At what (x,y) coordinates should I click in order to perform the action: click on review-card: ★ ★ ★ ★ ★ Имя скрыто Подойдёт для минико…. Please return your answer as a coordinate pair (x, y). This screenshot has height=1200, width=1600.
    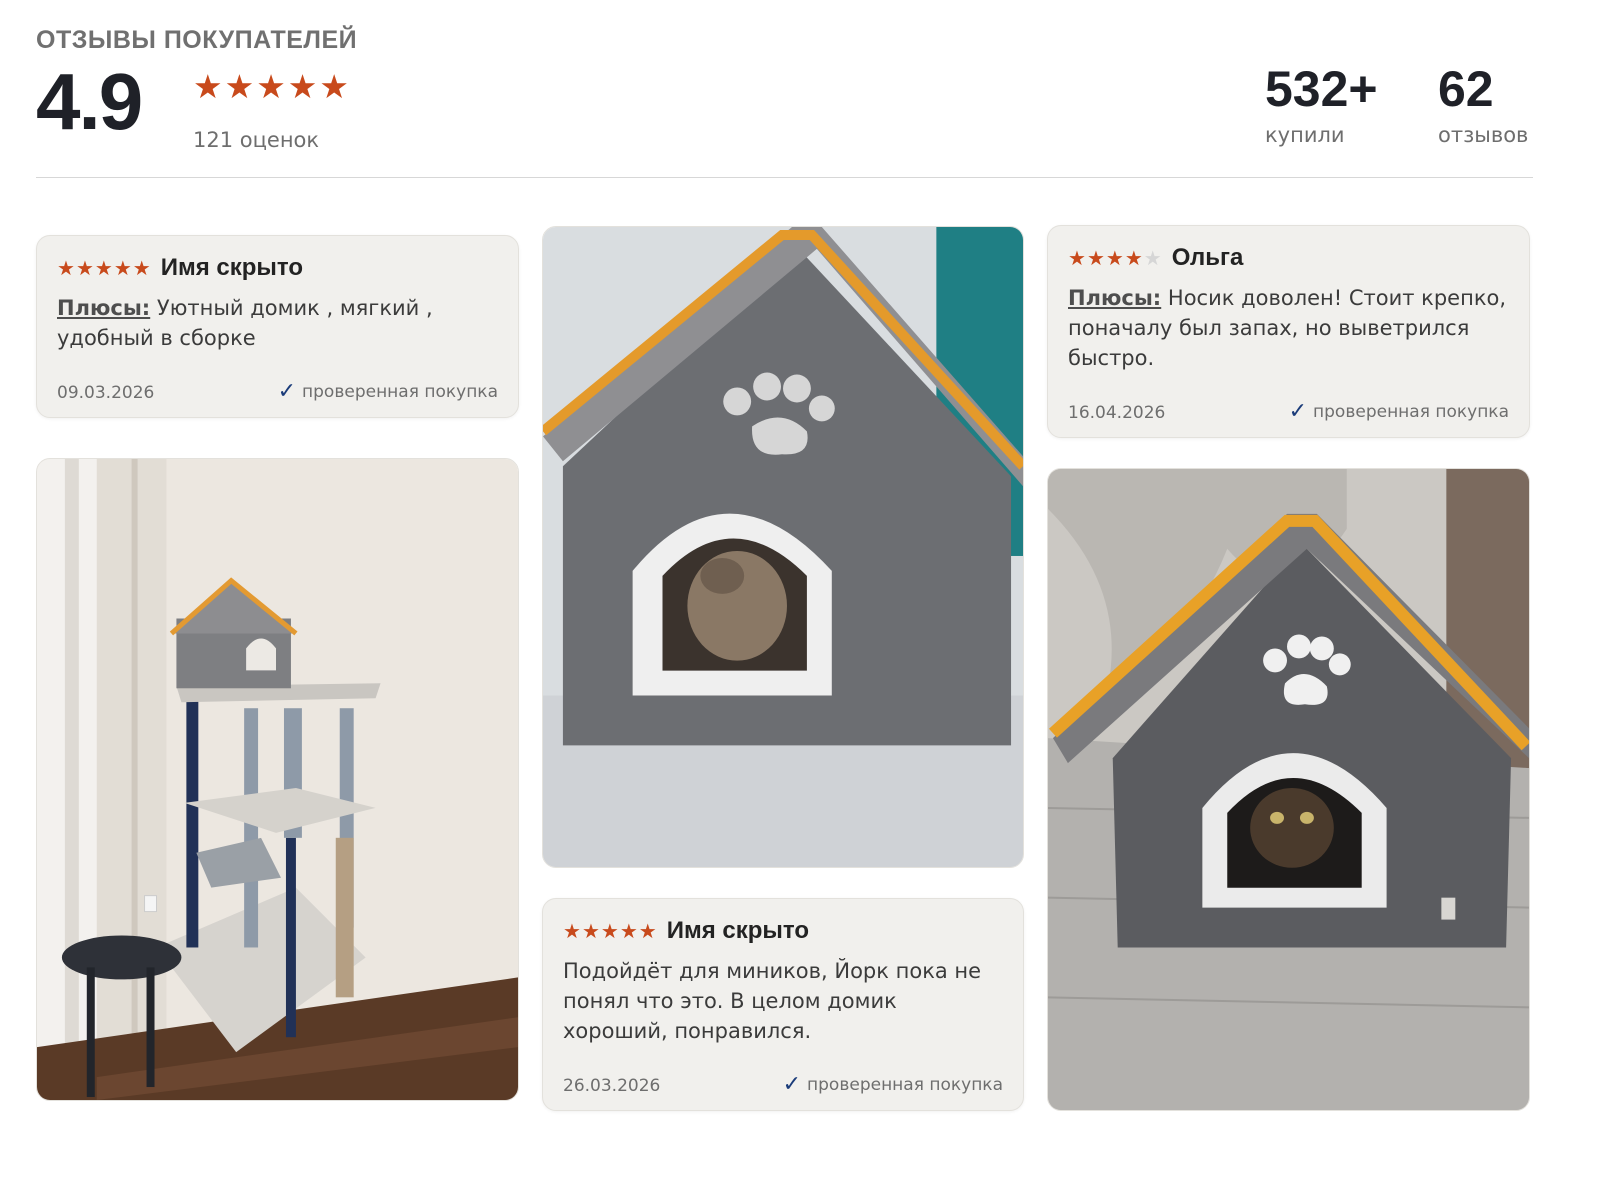
    Looking at the image, I should click on (783, 1004).